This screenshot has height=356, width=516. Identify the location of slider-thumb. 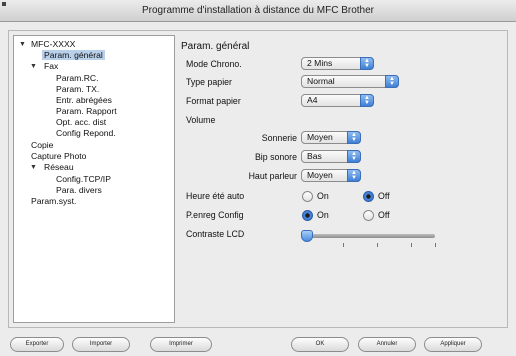
(307, 236).